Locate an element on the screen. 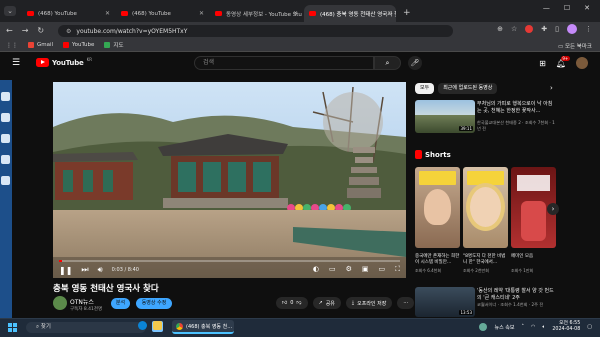  menu-kebab-icon: ⋮ is located at coordinates (588, 29).